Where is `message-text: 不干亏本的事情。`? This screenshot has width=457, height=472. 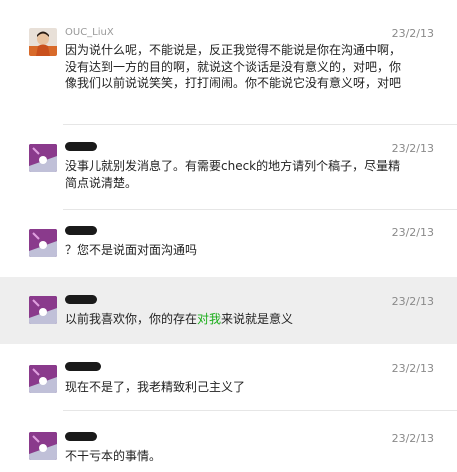 message-text: 不干亏本的事情。 is located at coordinates (113, 456).